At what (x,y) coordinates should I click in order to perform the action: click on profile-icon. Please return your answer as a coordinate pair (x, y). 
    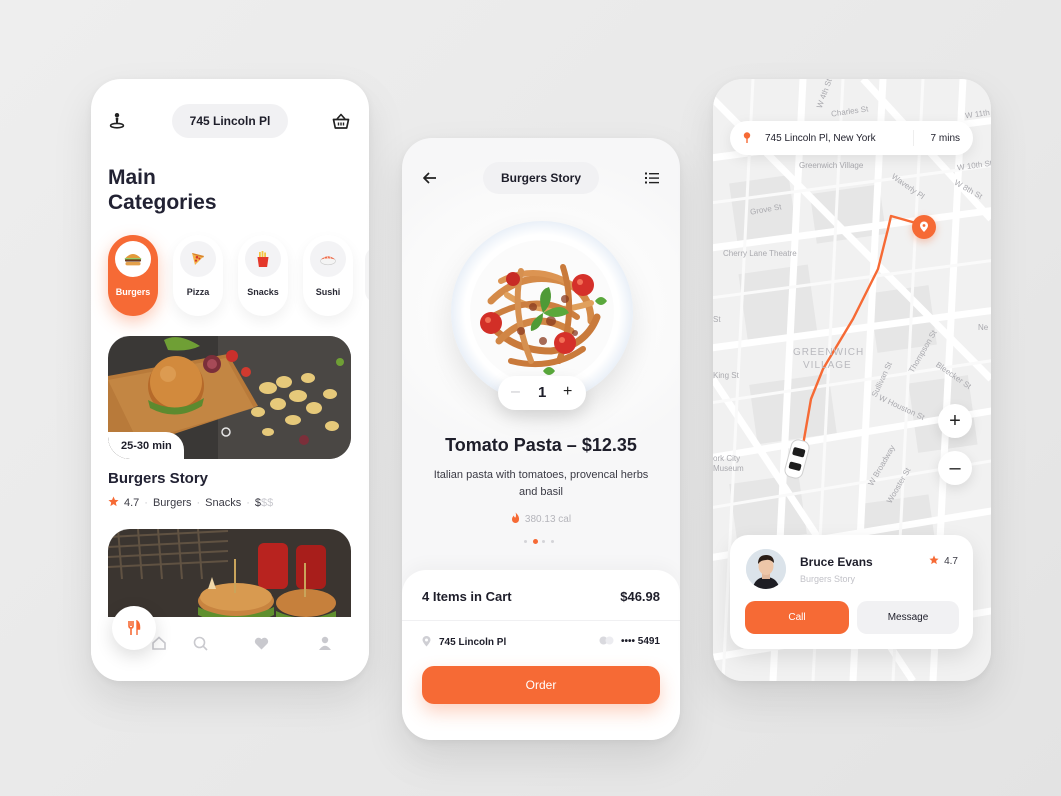
    Looking at the image, I should click on (325, 643).